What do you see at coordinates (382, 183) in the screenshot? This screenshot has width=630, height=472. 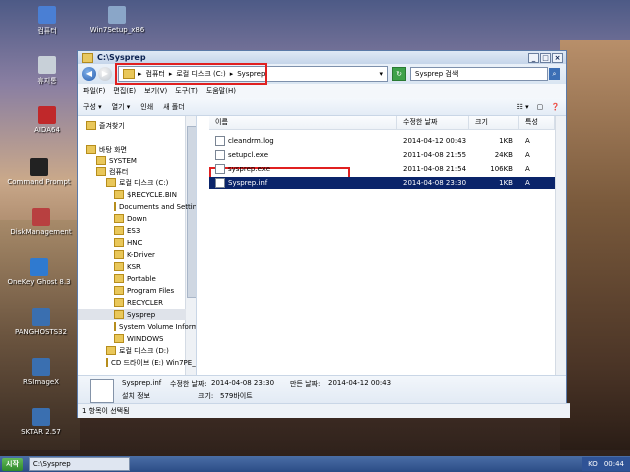 I see `file-row: Sysprep.inf 2014-04-08 23:30 1KB A` at bounding box center [382, 183].